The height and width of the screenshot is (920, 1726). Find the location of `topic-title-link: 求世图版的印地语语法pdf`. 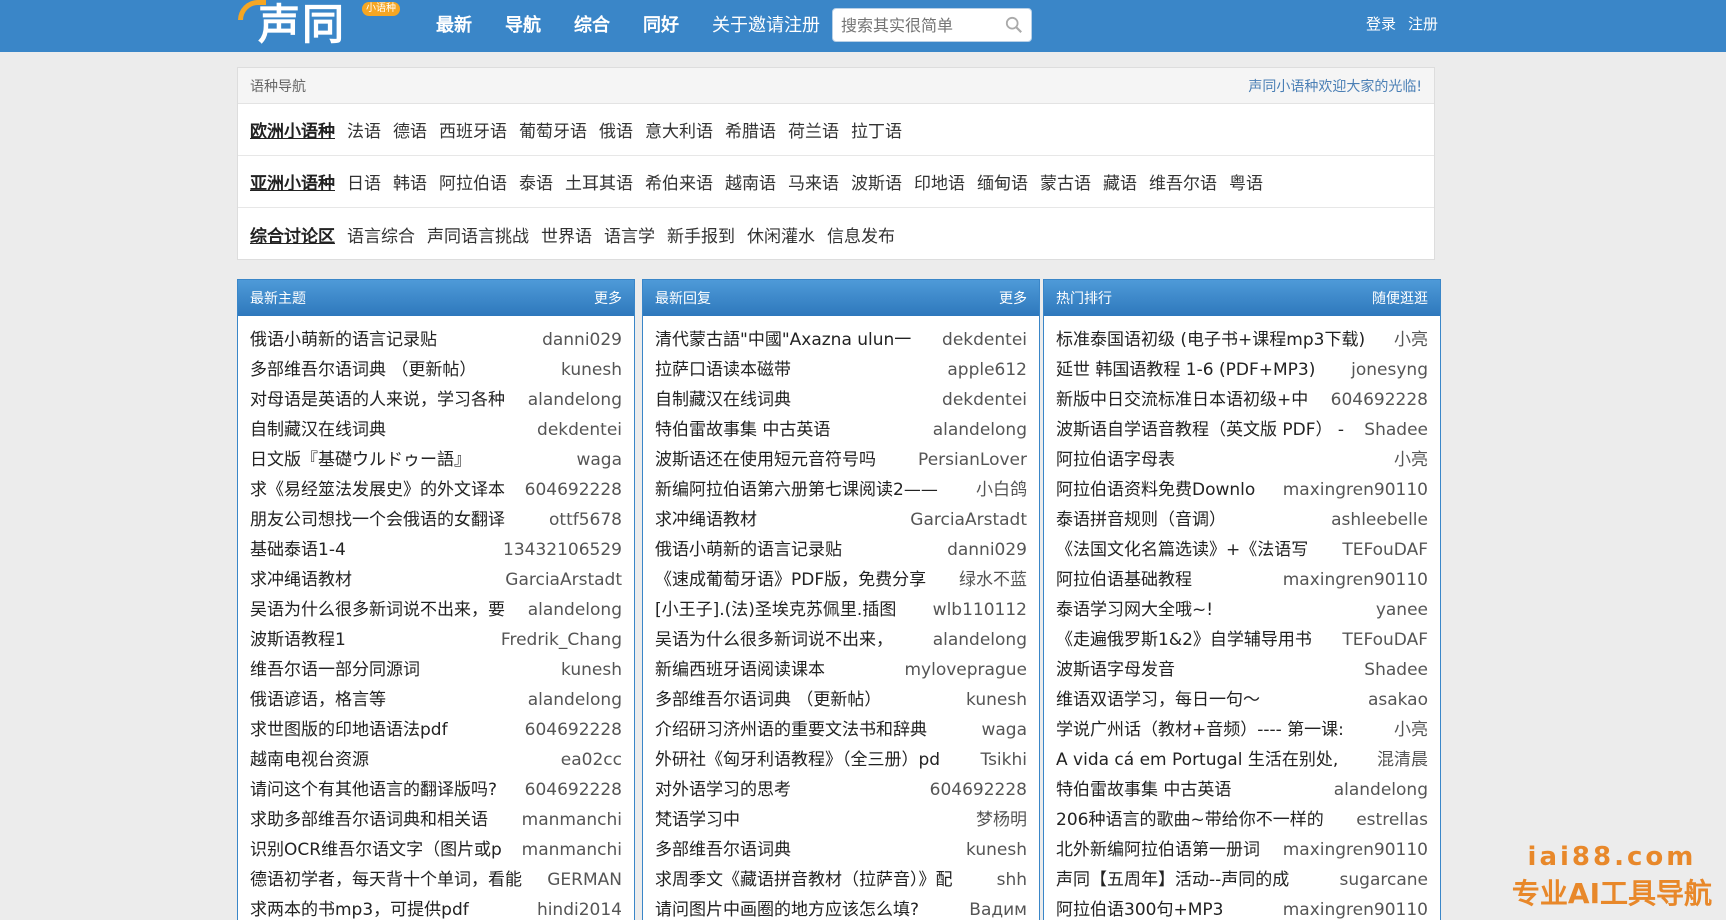

topic-title-link: 求世图版的印地语语法pdf is located at coordinates (383, 730).